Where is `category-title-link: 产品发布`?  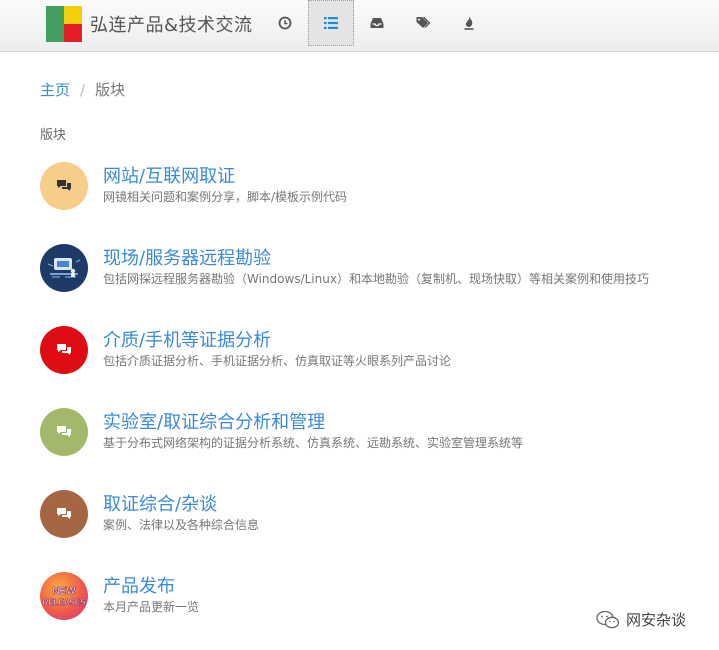 category-title-link: 产品发布 is located at coordinates (139, 585).